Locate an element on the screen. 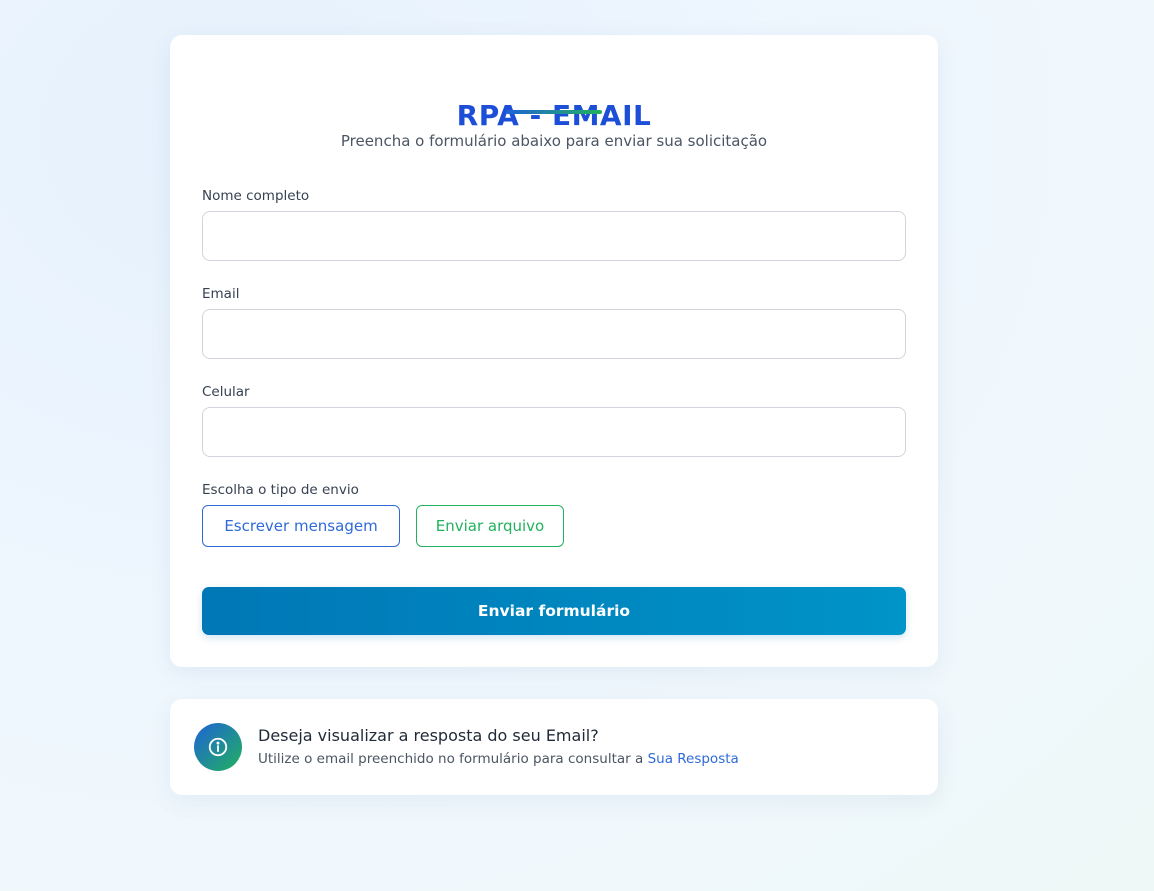  info-icon is located at coordinates (218, 747).